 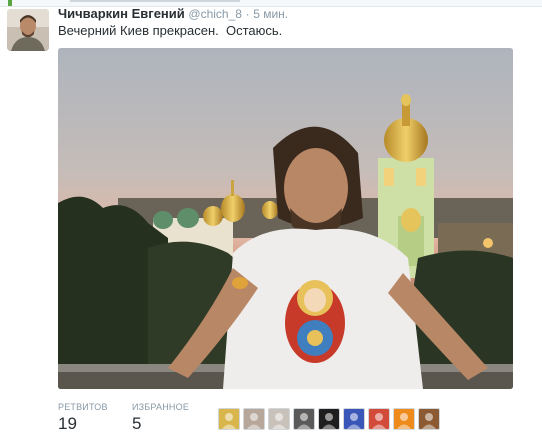 I want to click on avatar-woman-icon, so click(x=254, y=419).